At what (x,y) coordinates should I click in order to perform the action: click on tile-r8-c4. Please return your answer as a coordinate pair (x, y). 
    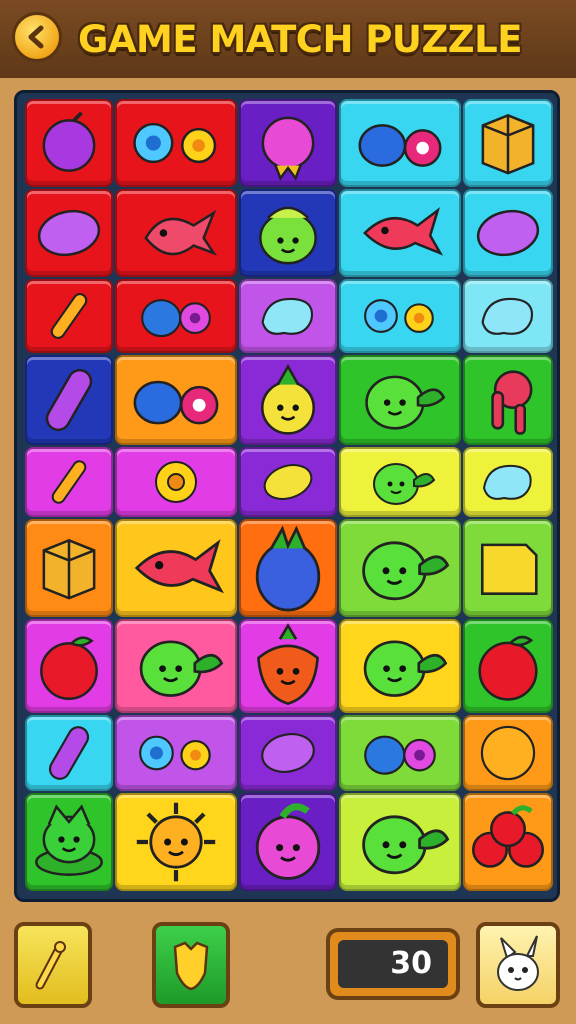
    Looking at the image, I should click on (400, 753).